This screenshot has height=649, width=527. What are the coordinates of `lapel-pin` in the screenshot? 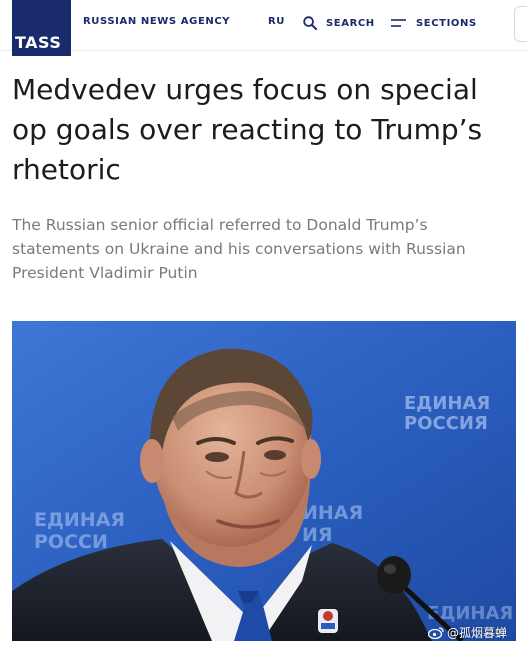 It's located at (328, 621).